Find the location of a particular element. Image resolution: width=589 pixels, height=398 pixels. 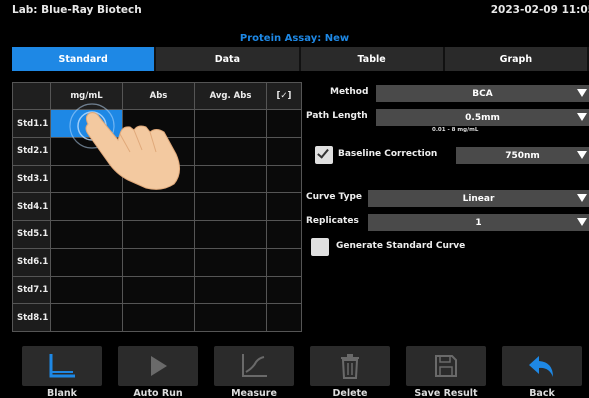

row-label: Std1.1 is located at coordinates (31, 123).